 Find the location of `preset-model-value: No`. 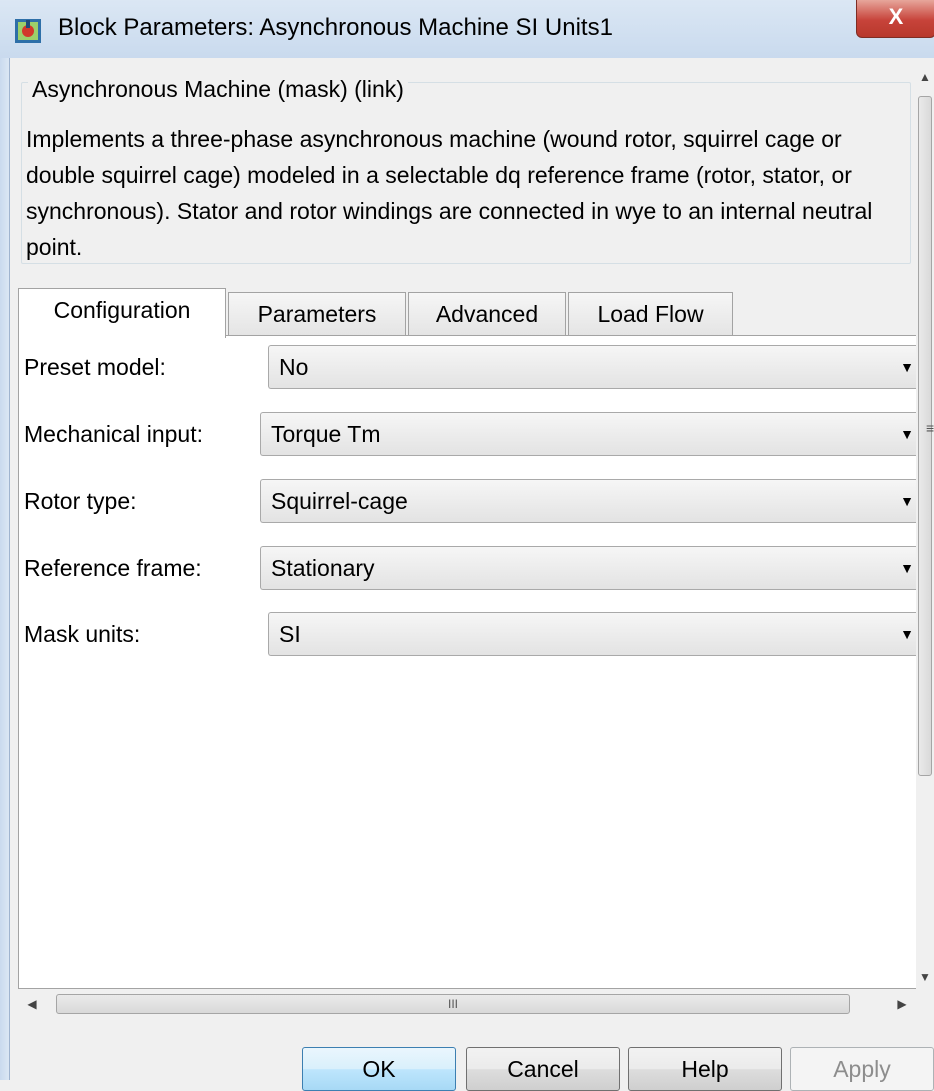

preset-model-value: No is located at coordinates (294, 367).